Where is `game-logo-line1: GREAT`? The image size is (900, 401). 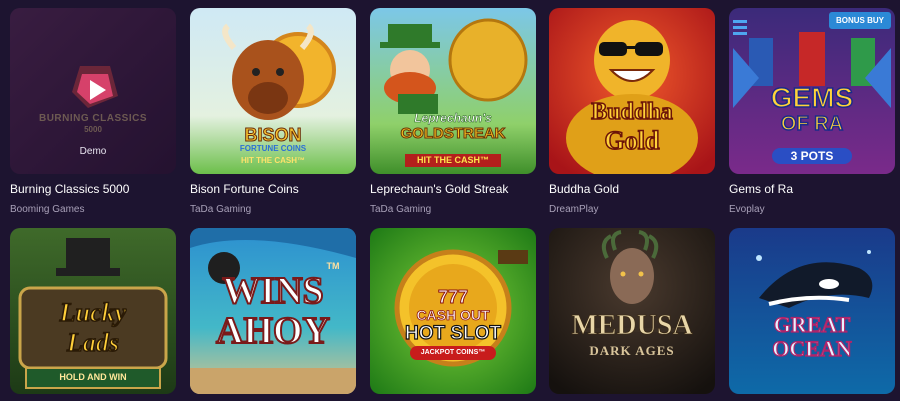 game-logo-line1: GREAT is located at coordinates (812, 324).